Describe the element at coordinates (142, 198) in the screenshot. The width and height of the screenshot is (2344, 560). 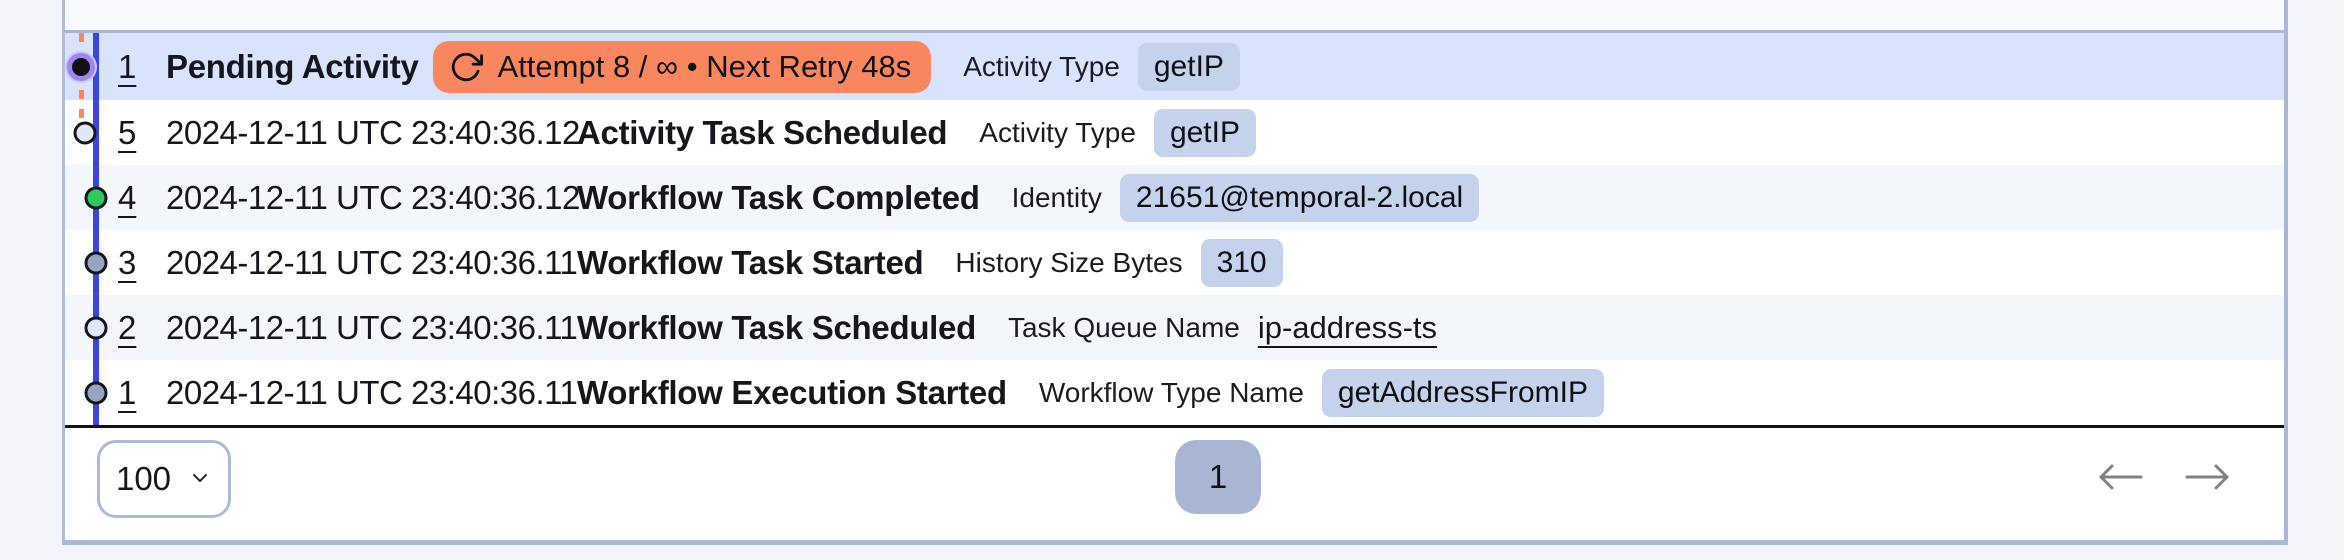
I see `event-number-link: 4` at that location.